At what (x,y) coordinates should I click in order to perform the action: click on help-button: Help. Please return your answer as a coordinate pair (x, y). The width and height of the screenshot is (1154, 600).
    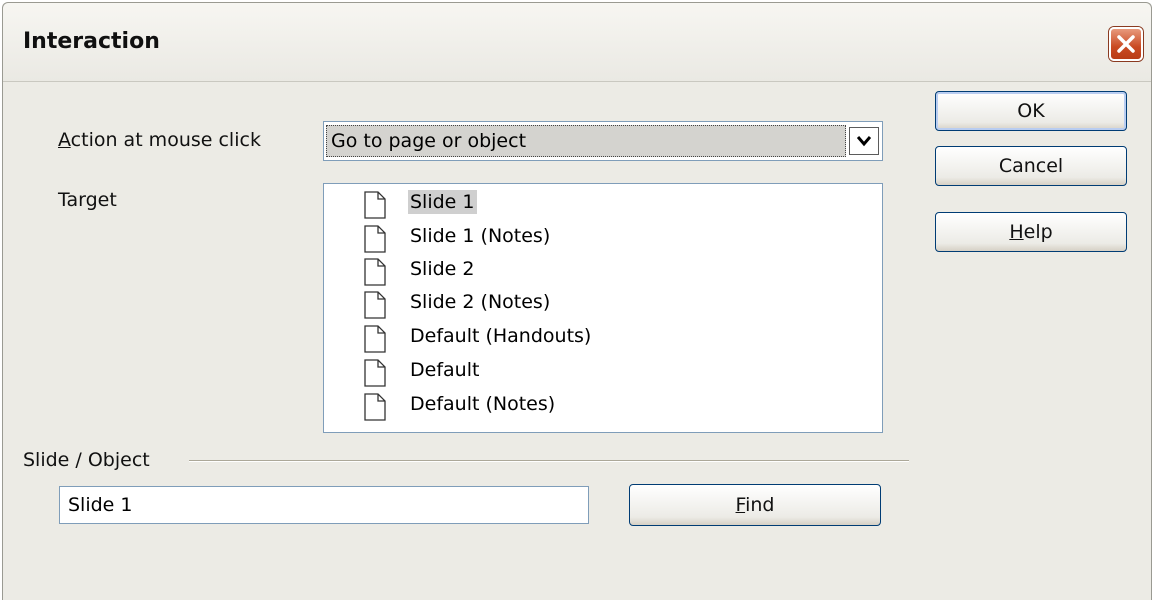
    Looking at the image, I should click on (1031, 232).